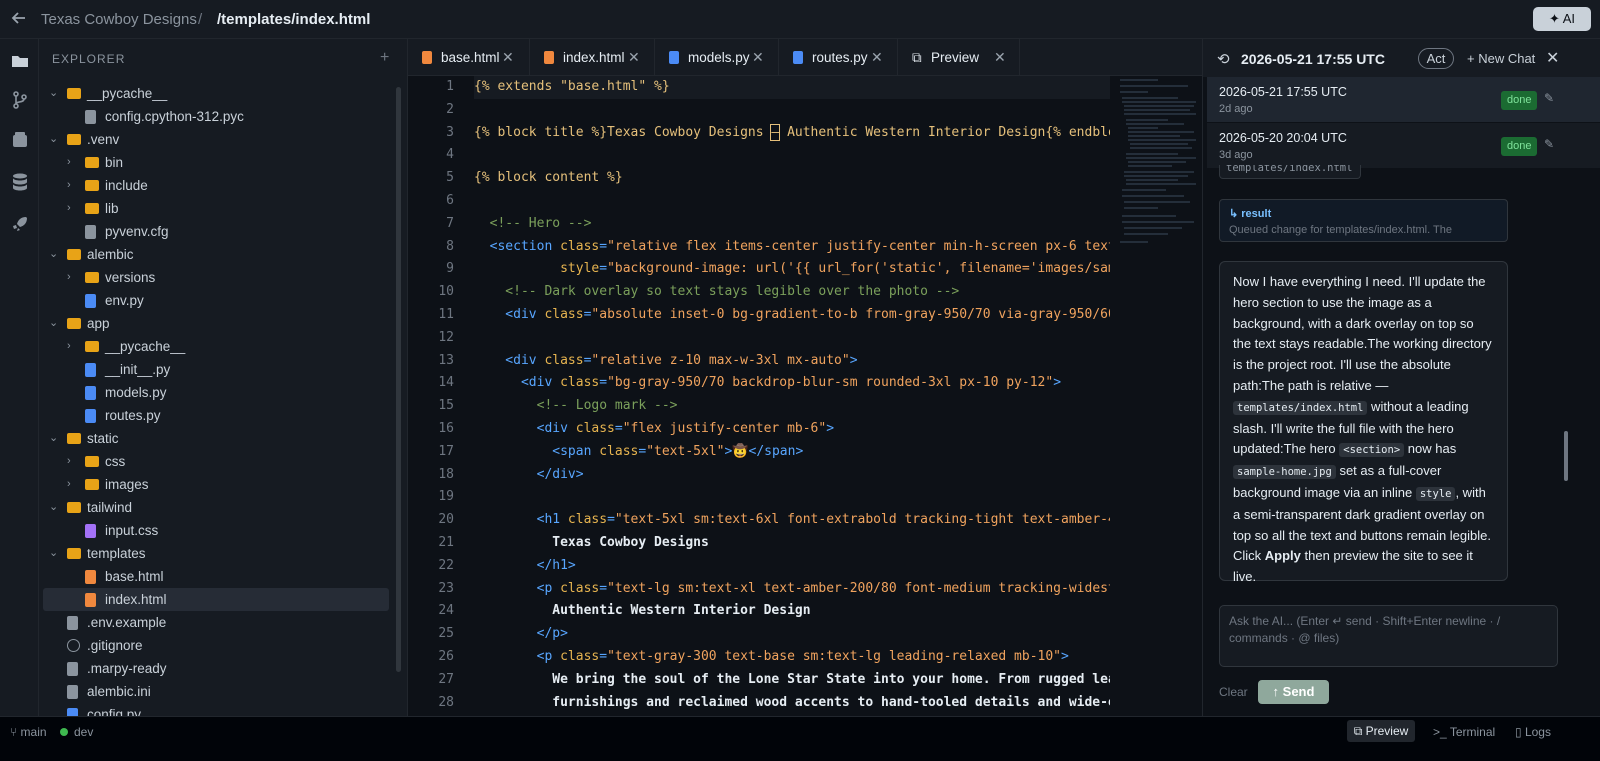 The height and width of the screenshot is (761, 1600). Describe the element at coordinates (1233, 692) in the screenshot. I see `clear-button: Clear` at that location.